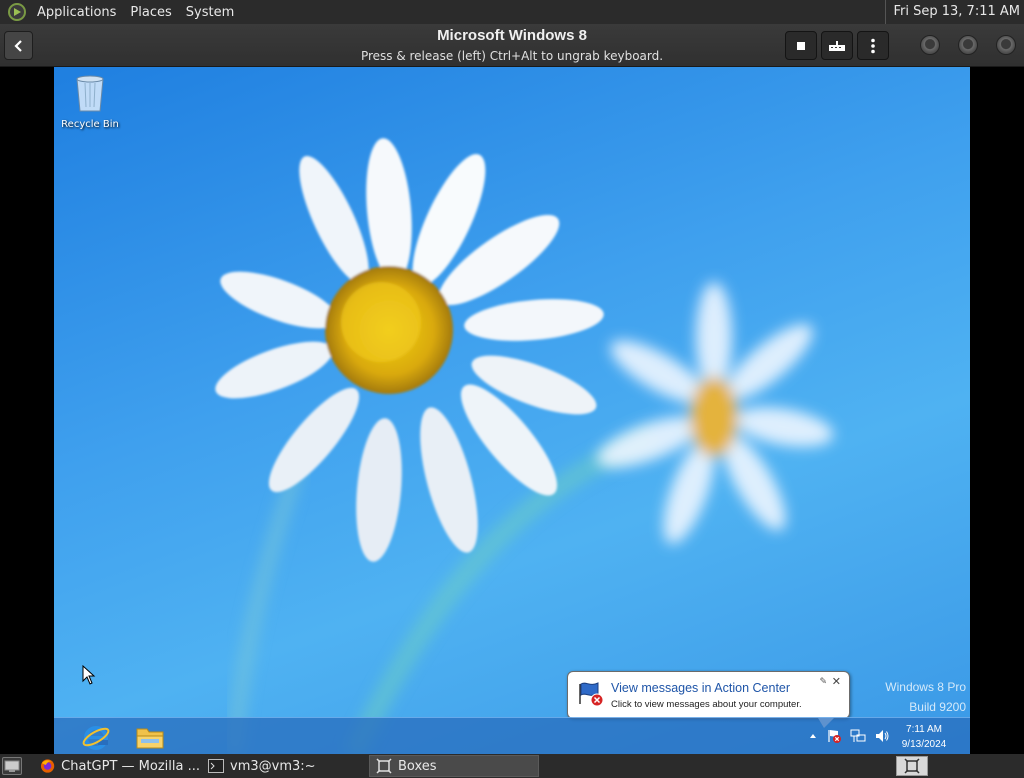 Image resolution: width=1024 pixels, height=778 pixels. I want to click on send-keys-button, so click(837, 45).